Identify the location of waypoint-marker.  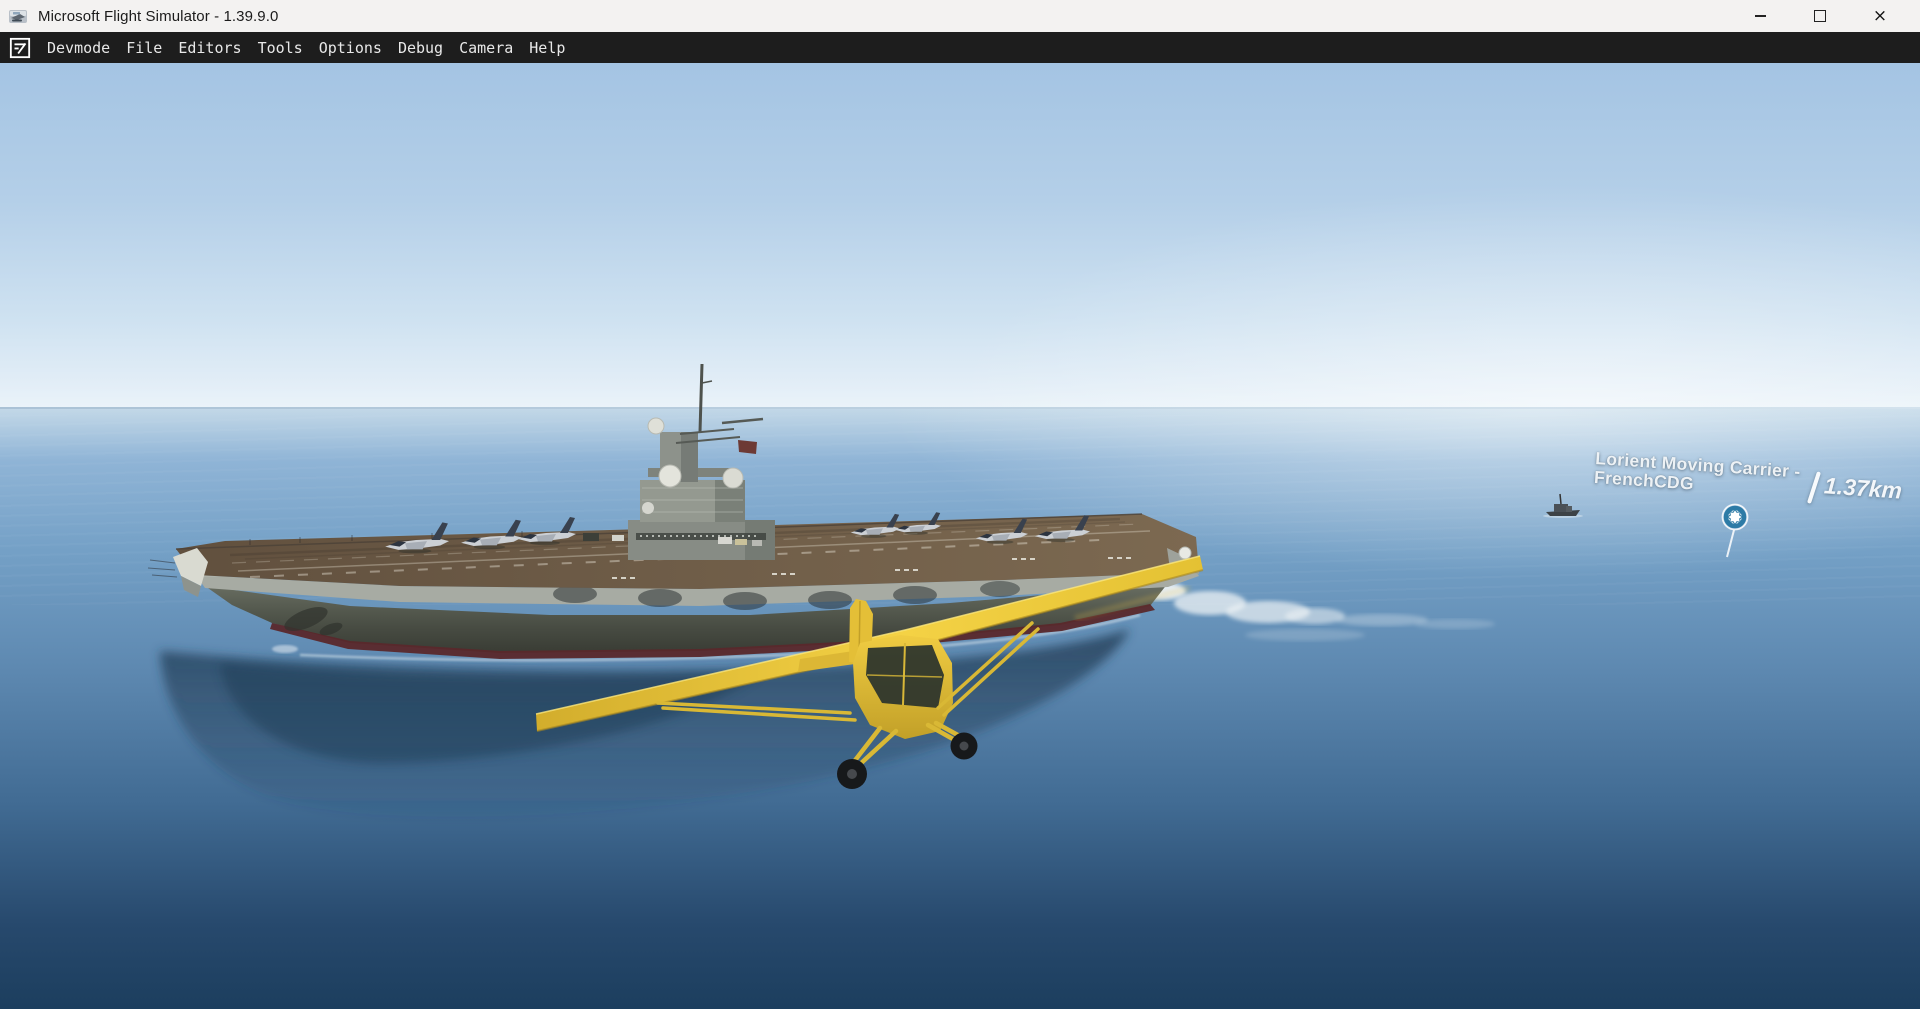
(1735, 517).